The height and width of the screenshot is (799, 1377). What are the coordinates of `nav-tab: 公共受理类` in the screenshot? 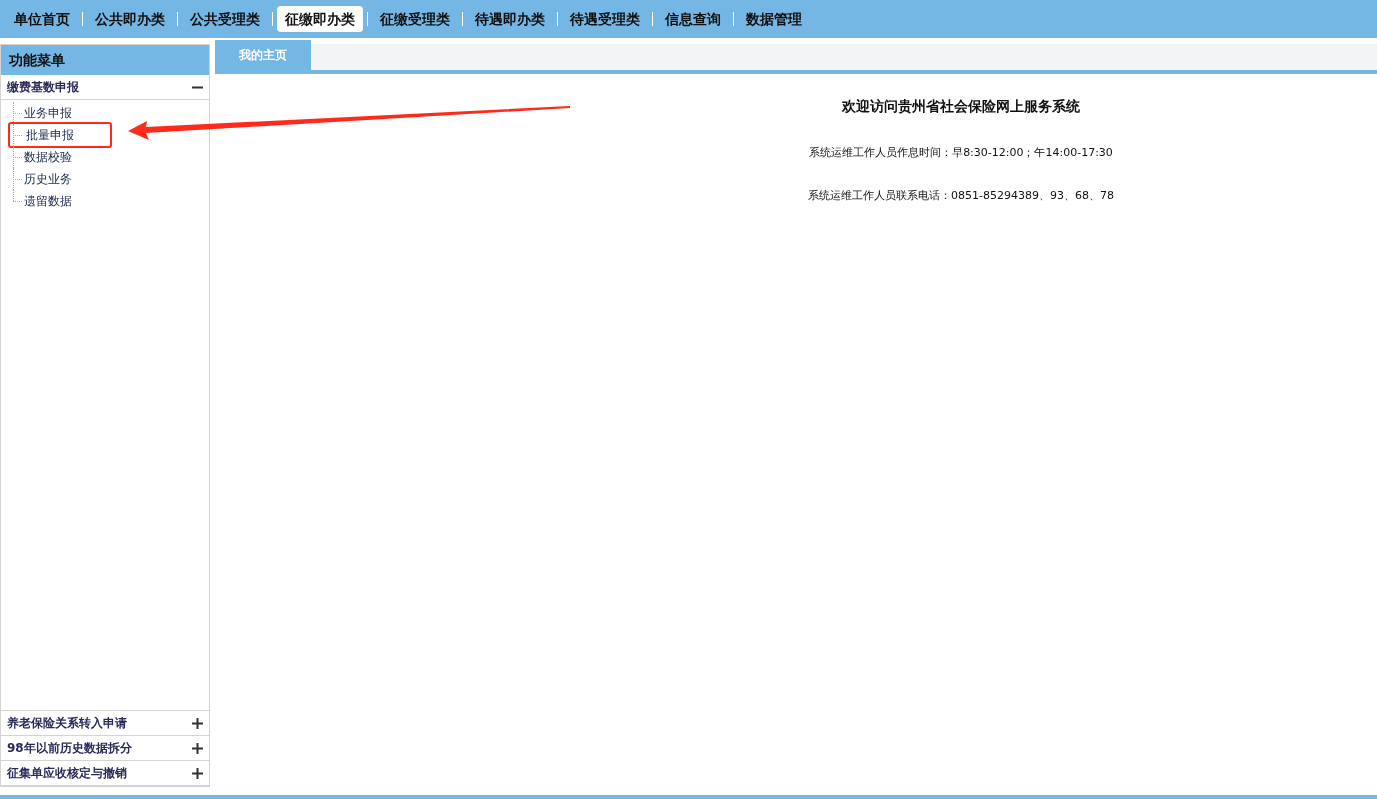 It's located at (225, 19).